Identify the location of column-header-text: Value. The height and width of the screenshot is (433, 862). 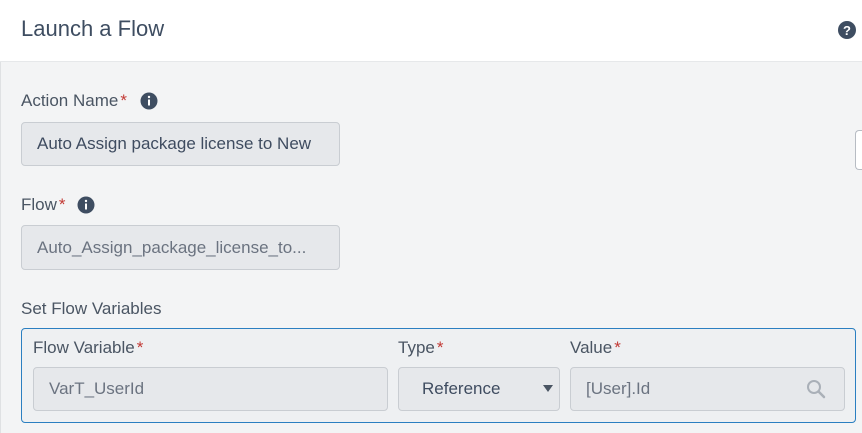
(591, 347).